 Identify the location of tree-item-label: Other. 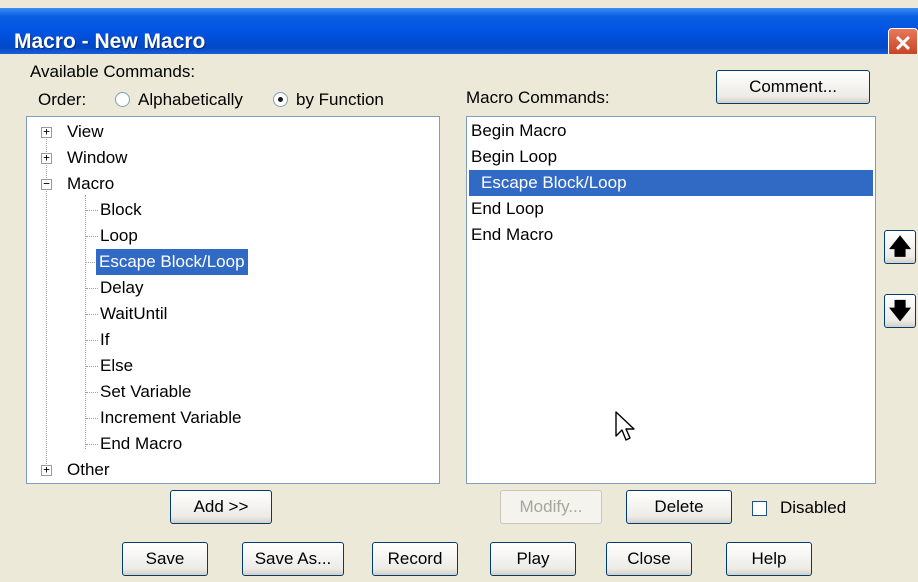
(88, 470).